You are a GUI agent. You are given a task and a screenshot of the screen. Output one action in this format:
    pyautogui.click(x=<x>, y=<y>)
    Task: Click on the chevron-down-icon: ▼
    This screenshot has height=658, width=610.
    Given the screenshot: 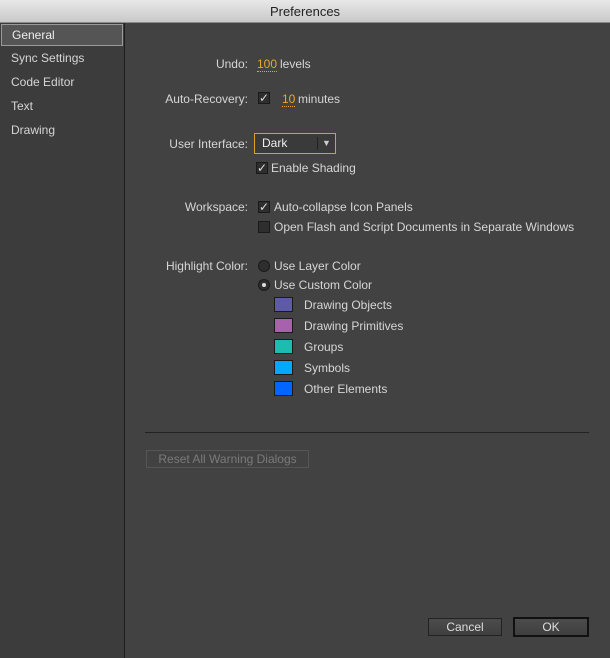 What is the action you would take?
    pyautogui.click(x=326, y=143)
    